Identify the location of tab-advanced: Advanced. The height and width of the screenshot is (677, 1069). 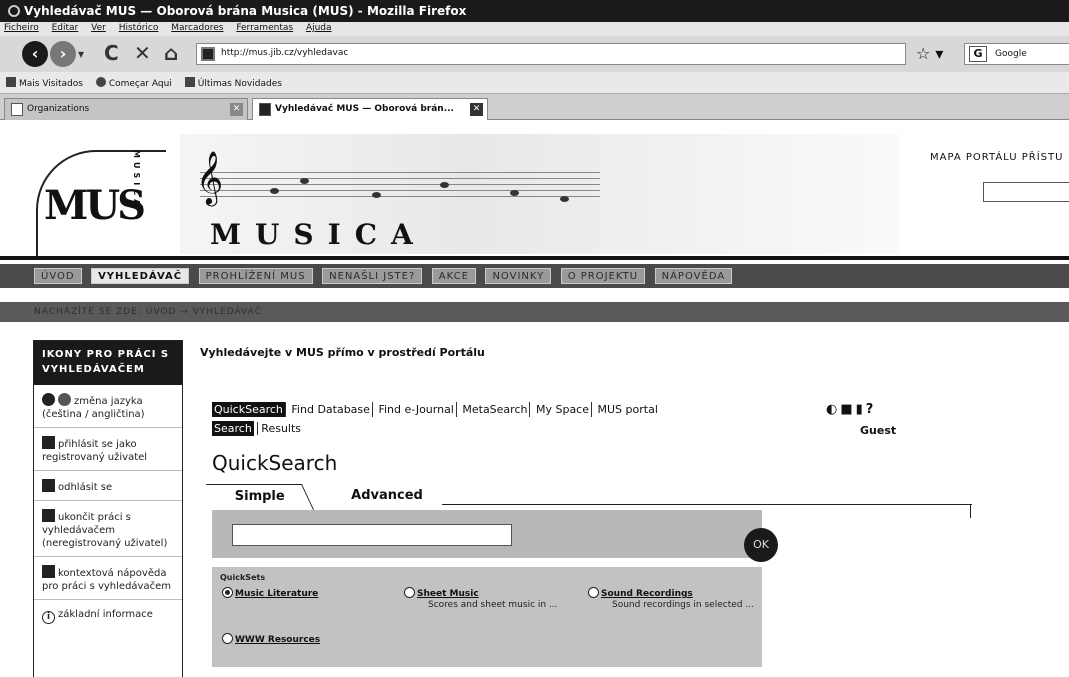
(387, 497).